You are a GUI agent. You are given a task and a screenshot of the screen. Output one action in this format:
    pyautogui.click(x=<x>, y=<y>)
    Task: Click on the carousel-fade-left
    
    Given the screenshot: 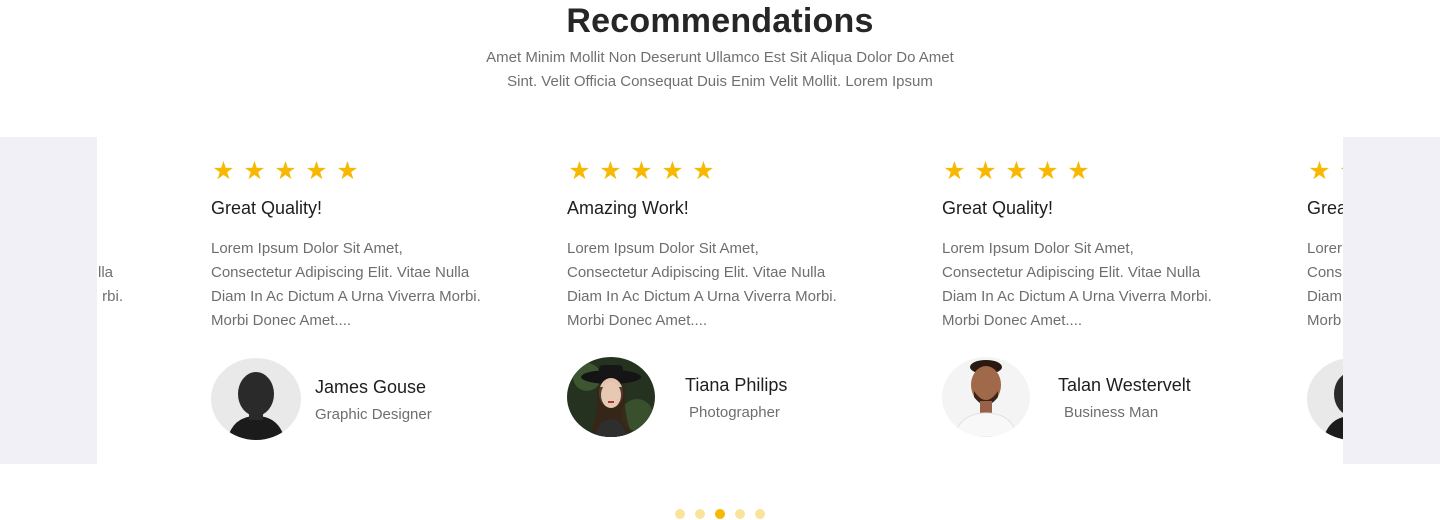 What is the action you would take?
    pyautogui.click(x=48, y=300)
    